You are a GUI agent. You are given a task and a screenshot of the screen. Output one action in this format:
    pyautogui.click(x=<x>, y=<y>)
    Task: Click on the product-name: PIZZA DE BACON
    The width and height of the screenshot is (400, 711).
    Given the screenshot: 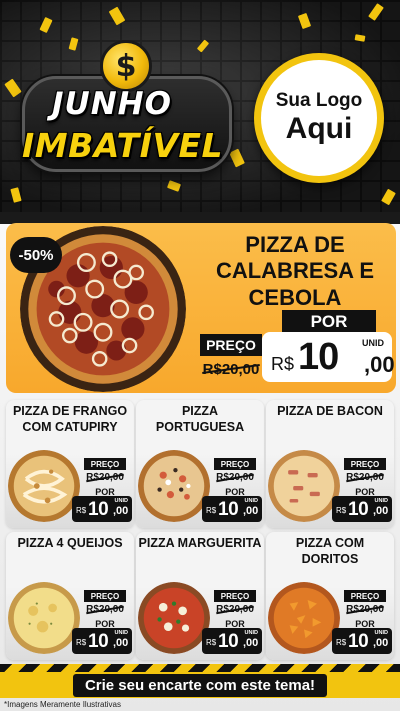 What is the action you would take?
    pyautogui.click(x=330, y=411)
    